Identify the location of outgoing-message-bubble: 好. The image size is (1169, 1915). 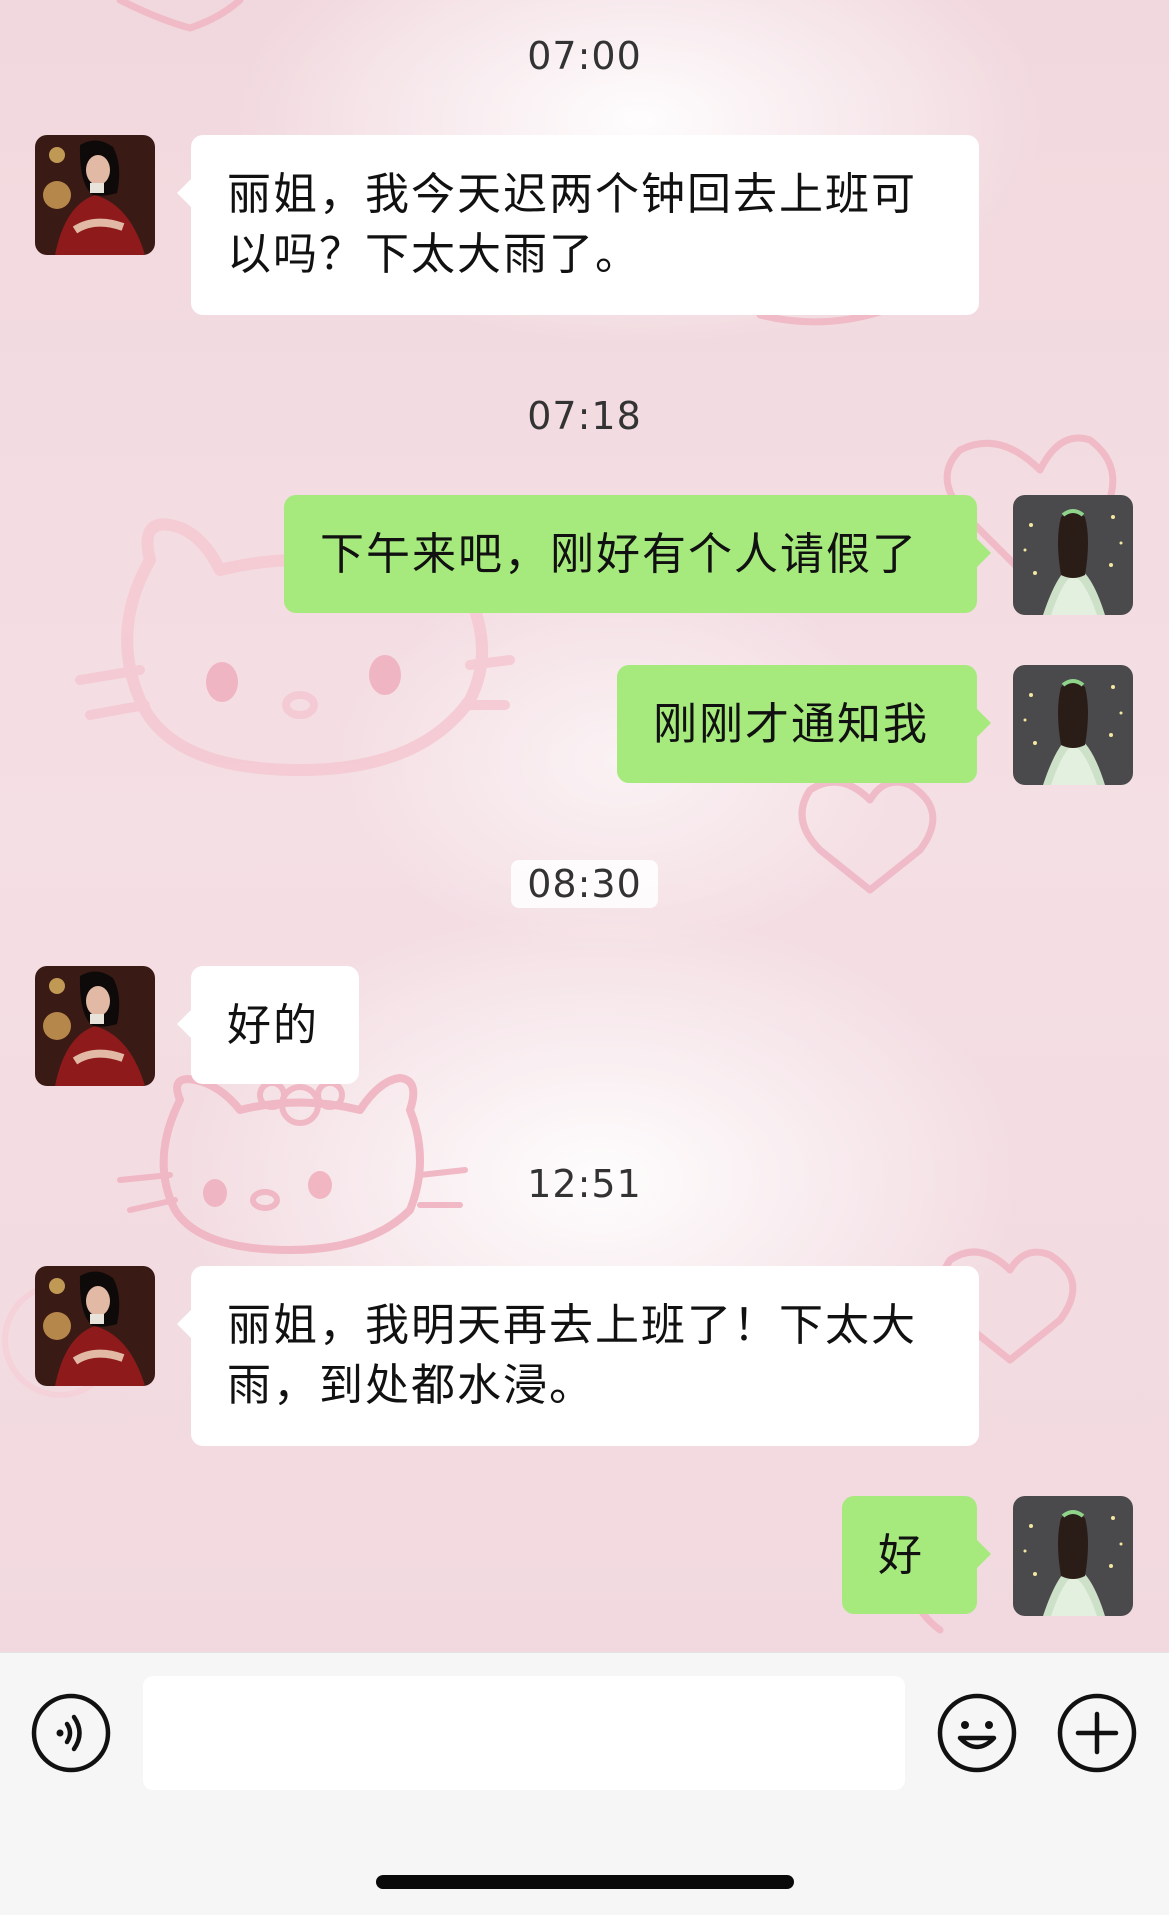
(916, 1555).